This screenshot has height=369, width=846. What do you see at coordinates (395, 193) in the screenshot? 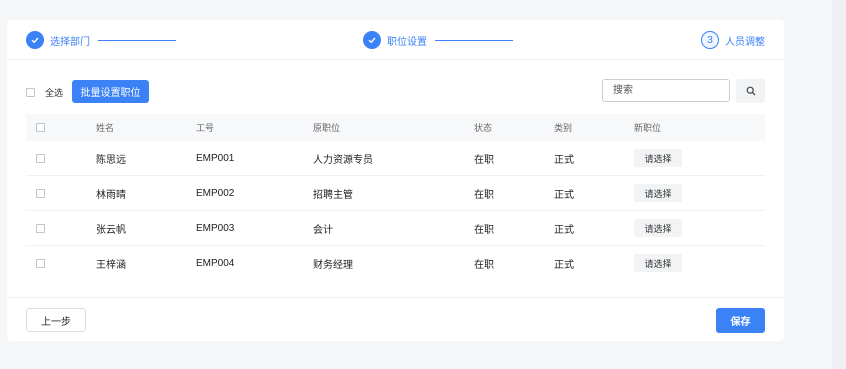
I see `table-row: 林雨晴 EMP002 招聘主管 在职 正式 请选择` at bounding box center [395, 193].